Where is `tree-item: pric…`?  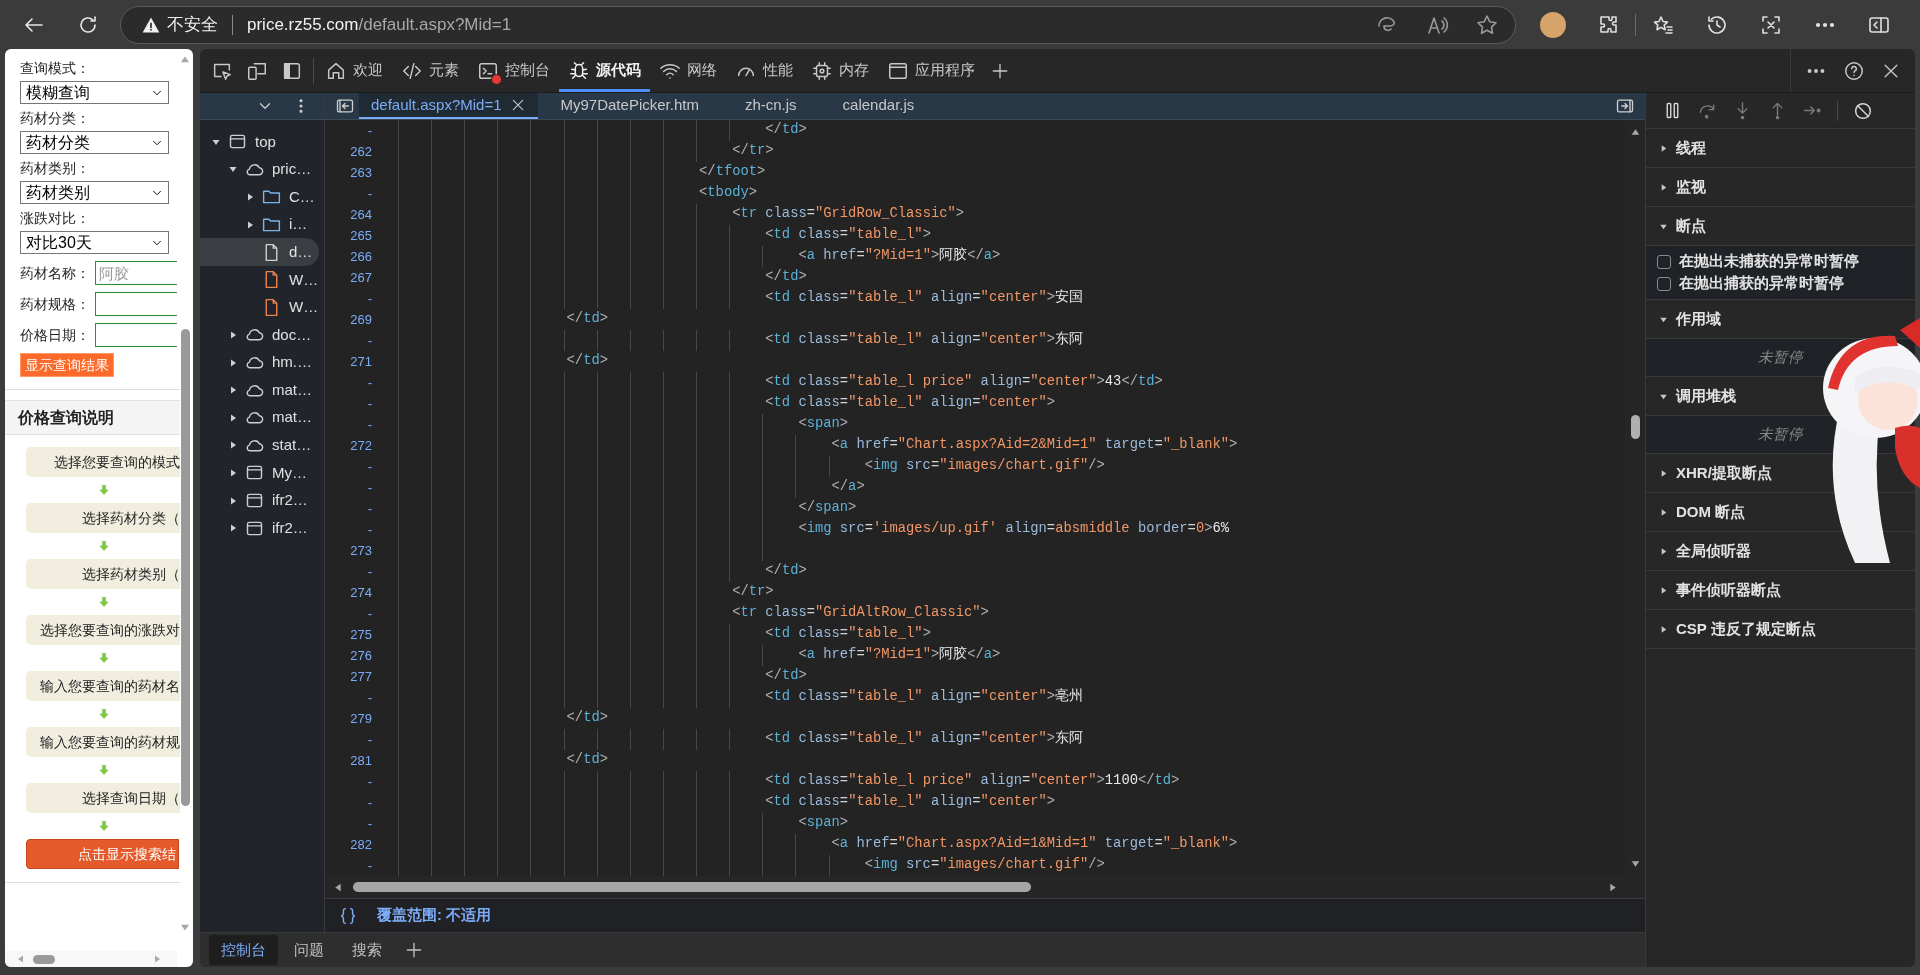 tree-item: pric… is located at coordinates (259, 169).